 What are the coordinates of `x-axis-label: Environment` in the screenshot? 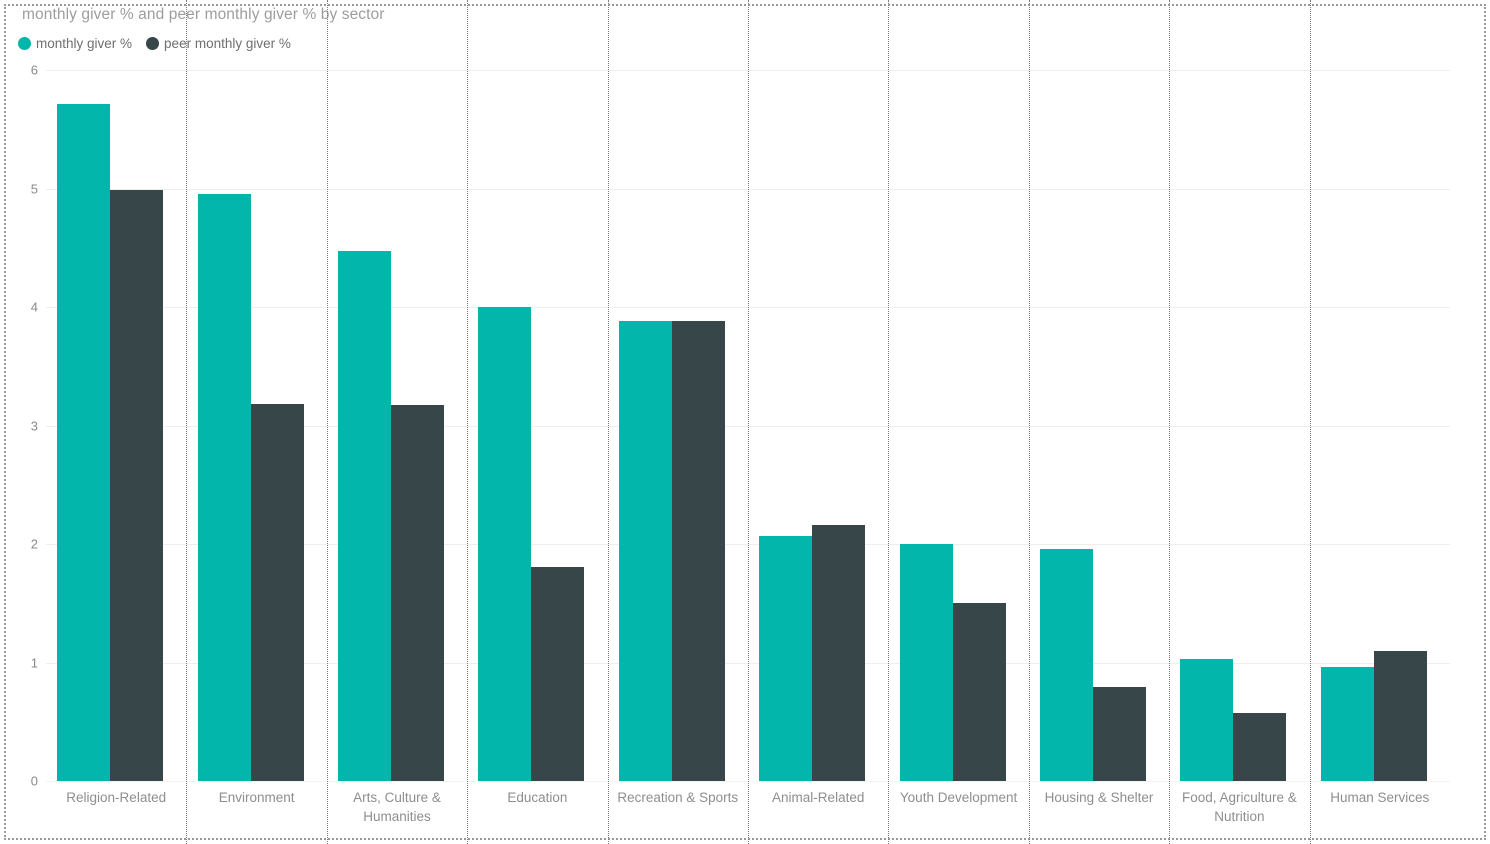 It's located at (256, 797).